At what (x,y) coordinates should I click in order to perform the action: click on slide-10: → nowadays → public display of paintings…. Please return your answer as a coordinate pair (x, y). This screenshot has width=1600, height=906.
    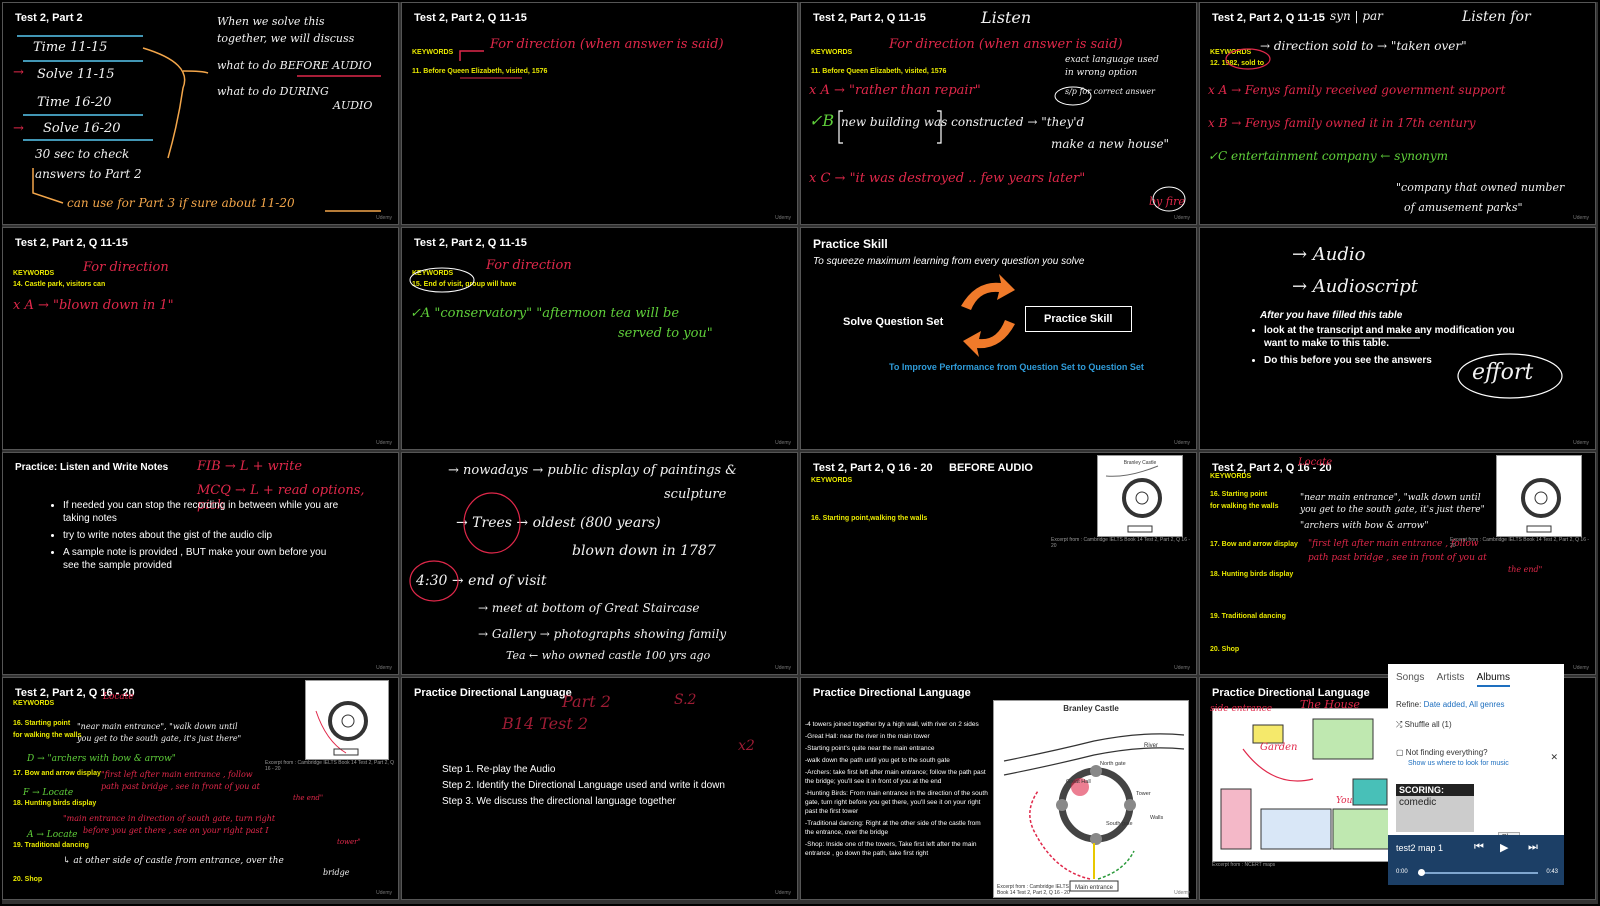
    Looking at the image, I should click on (599, 563).